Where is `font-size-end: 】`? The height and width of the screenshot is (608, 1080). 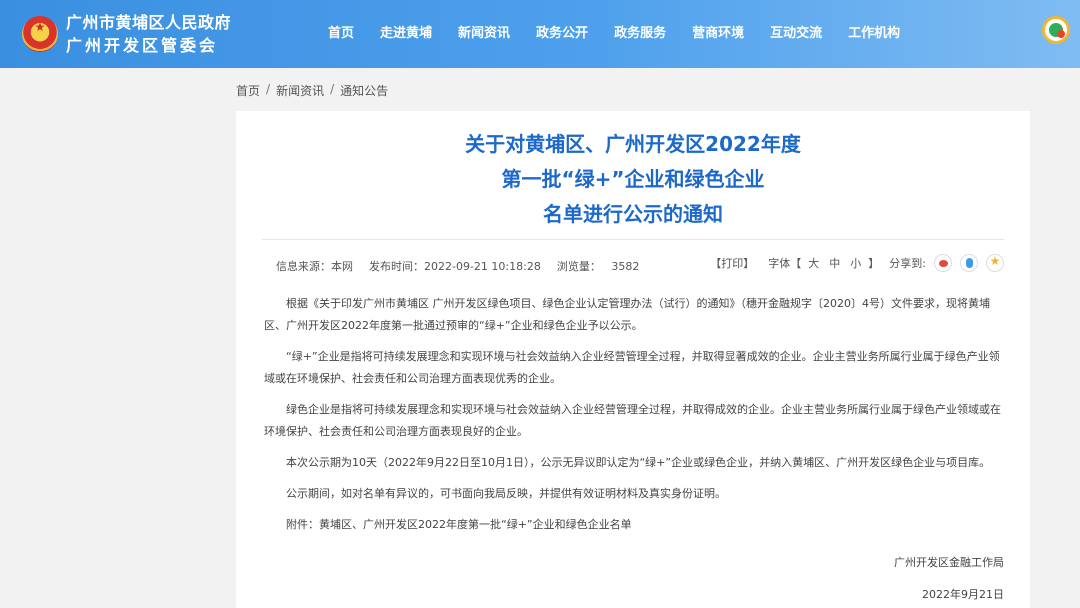 font-size-end: 】 is located at coordinates (874, 263).